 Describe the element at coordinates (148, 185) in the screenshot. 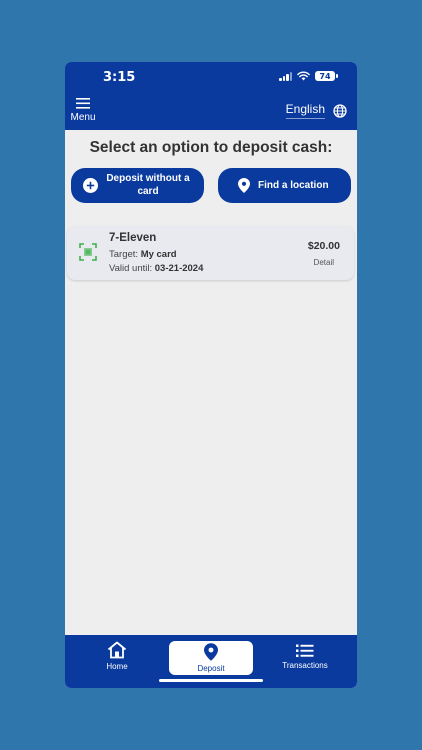

I see `deposit-button-label: Deposit without a card` at that location.